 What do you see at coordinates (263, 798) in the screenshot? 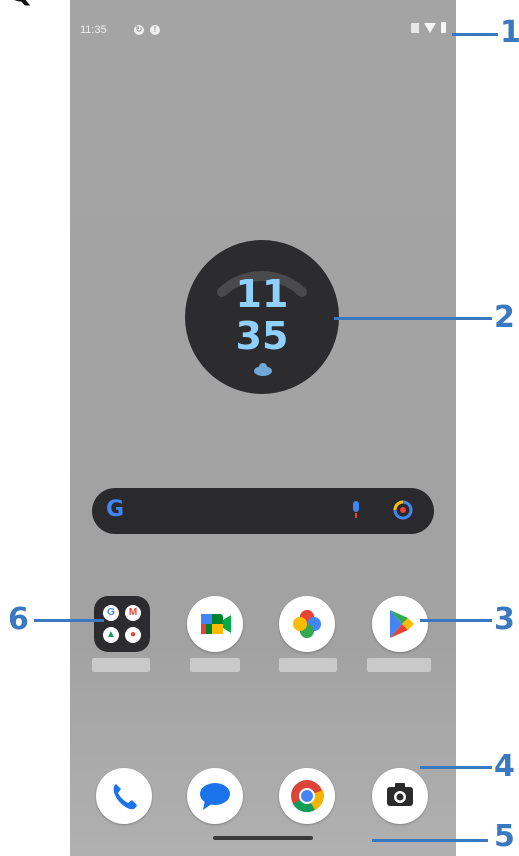
I see `dock` at bounding box center [263, 798].